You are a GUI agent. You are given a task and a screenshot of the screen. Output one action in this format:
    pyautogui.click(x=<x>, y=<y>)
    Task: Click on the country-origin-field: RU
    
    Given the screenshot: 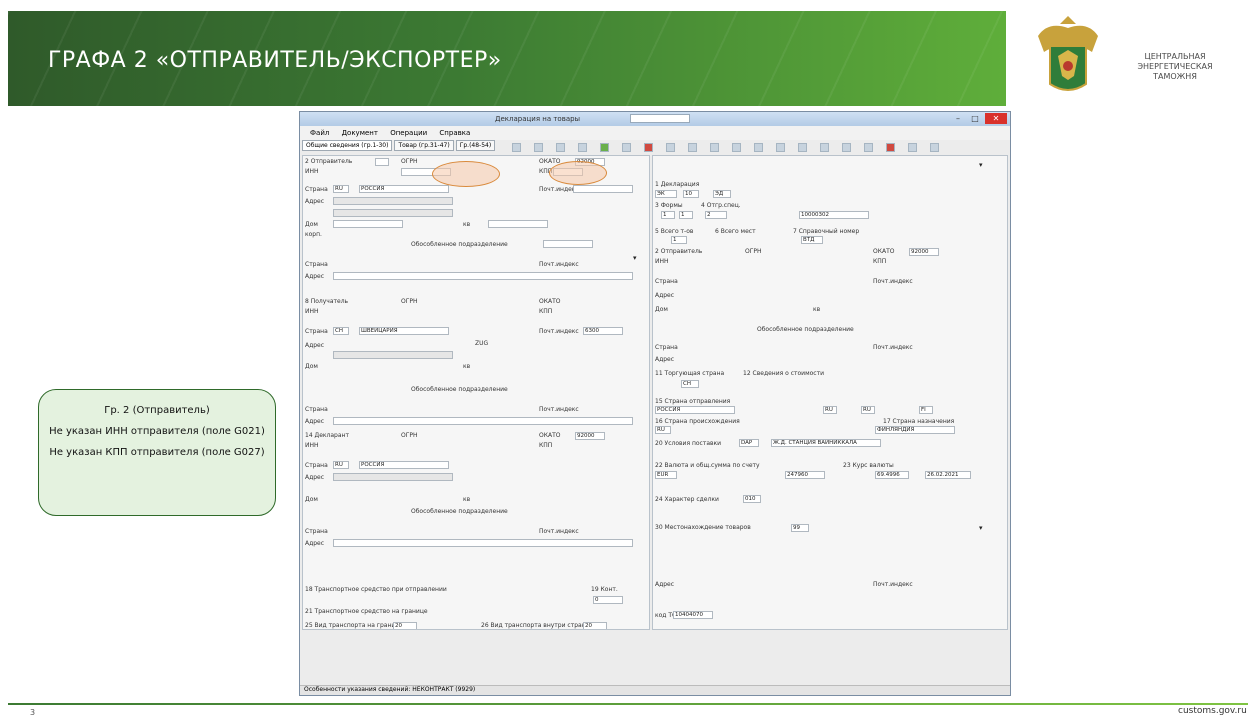 What is the action you would take?
    pyautogui.click(x=663, y=430)
    